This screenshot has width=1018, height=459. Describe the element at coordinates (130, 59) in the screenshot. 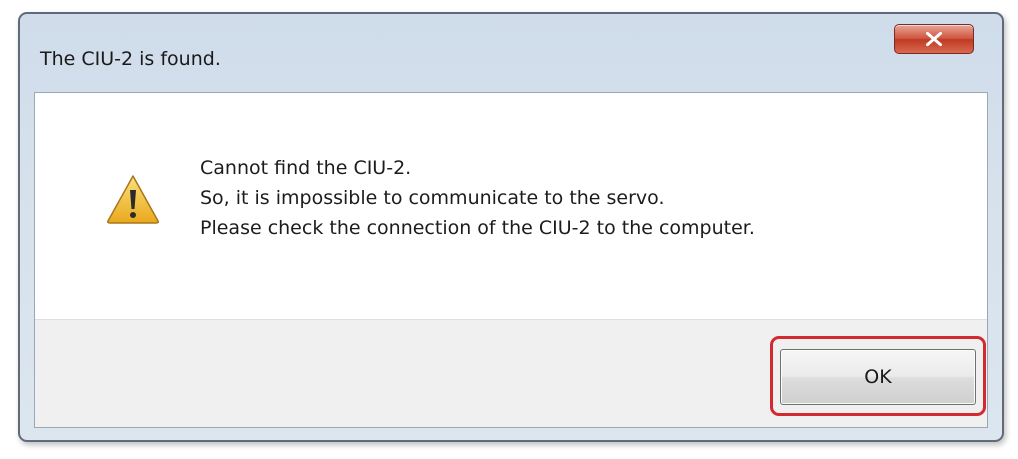

I see `dialog-title: The CIU-2 is found.` at that location.